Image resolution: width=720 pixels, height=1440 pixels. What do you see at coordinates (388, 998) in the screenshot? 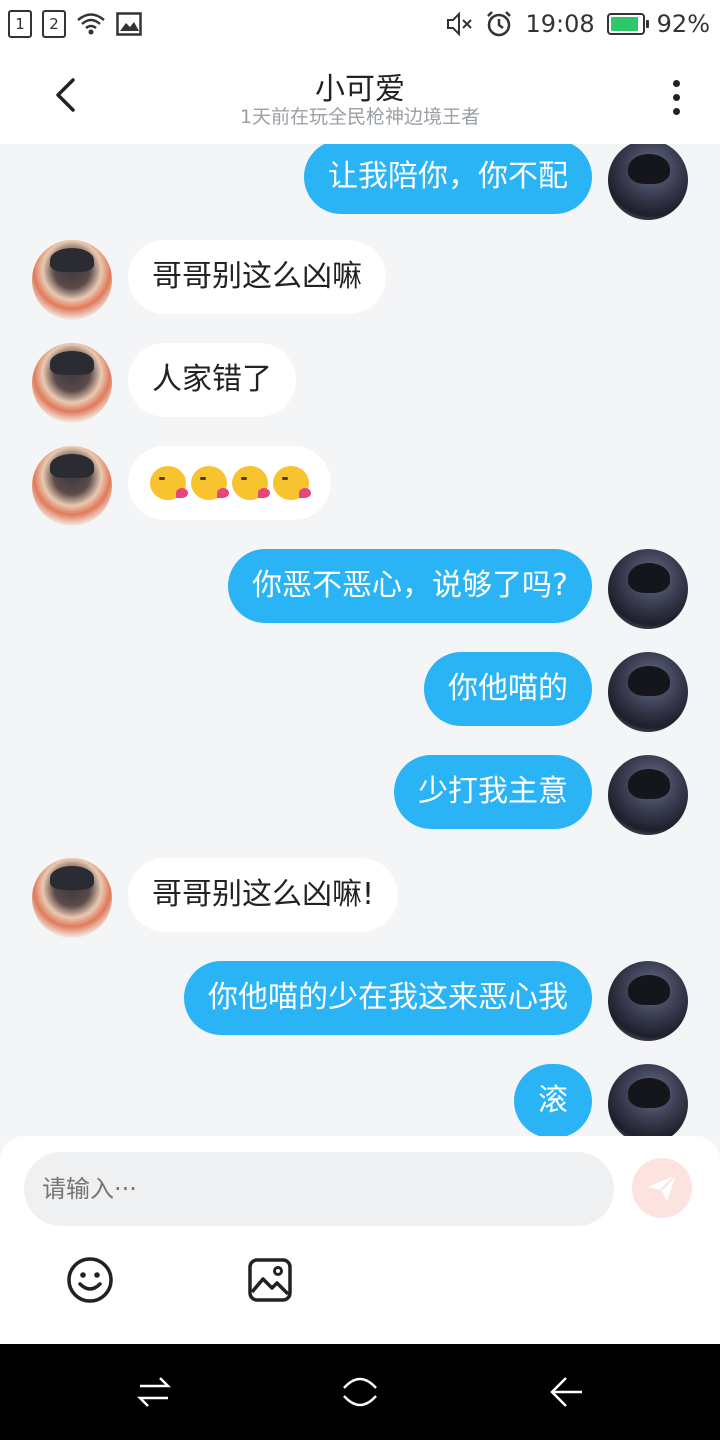
I see `message-bubble-mine: 你他喵的少在我这来恶心我` at bounding box center [388, 998].